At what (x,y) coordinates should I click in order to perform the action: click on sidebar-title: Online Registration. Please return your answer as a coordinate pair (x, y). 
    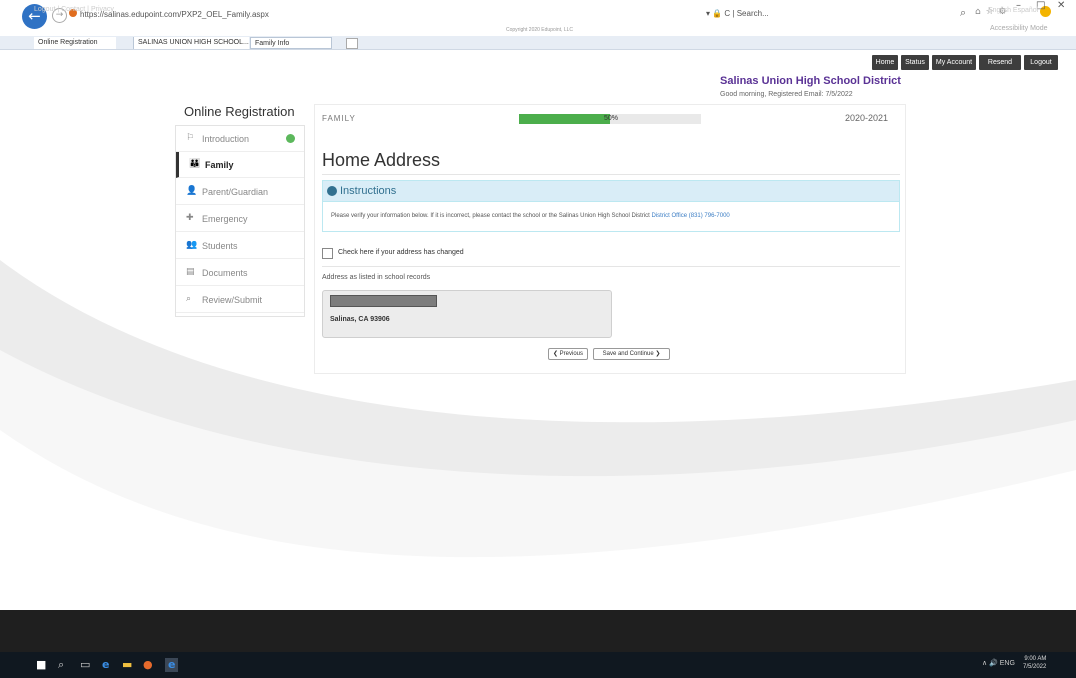
    Looking at the image, I should click on (239, 111).